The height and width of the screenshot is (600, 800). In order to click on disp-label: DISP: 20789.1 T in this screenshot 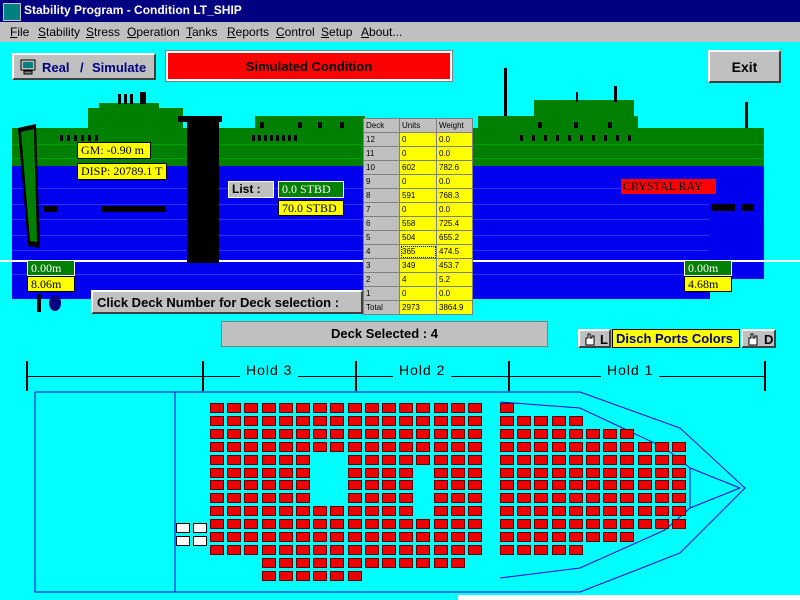, I will do `click(122, 171)`.